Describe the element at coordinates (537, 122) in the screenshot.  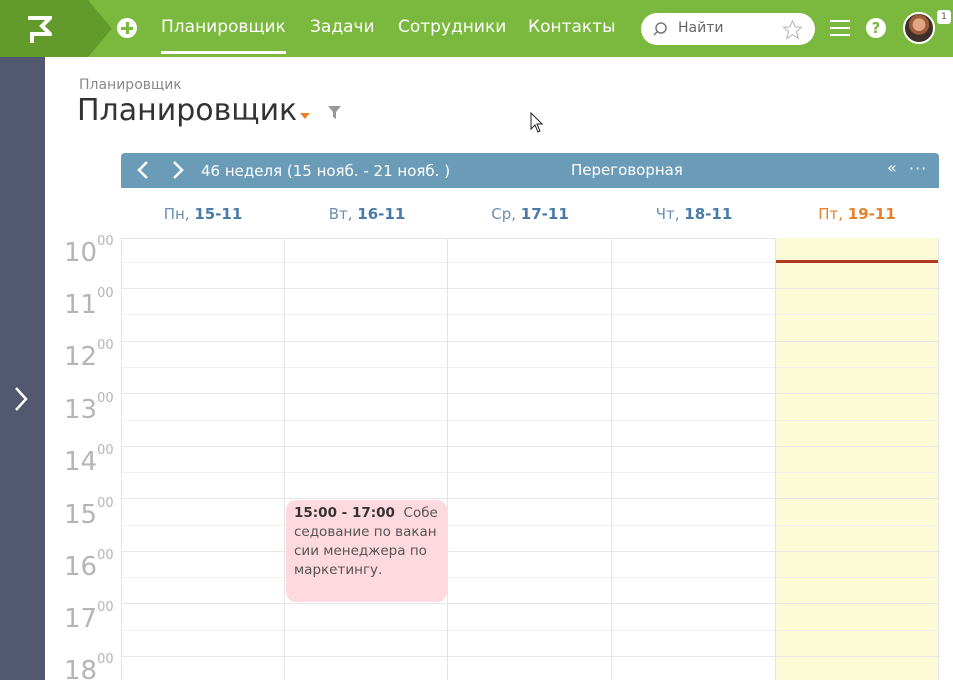
I see `mouse-cursor-icon` at that location.